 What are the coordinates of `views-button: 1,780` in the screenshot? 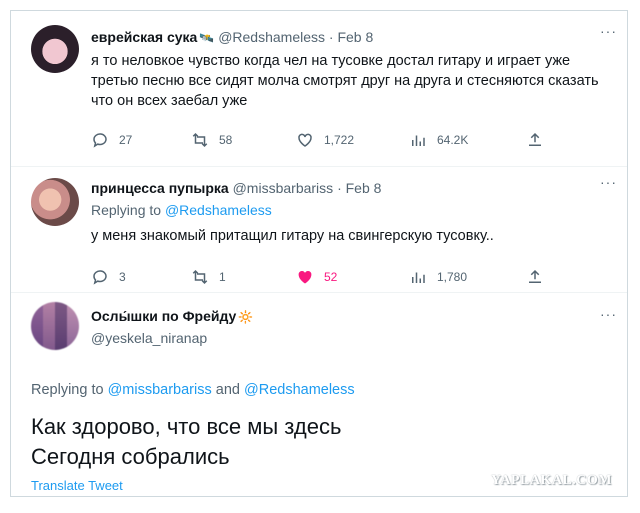 It's located at (438, 277).